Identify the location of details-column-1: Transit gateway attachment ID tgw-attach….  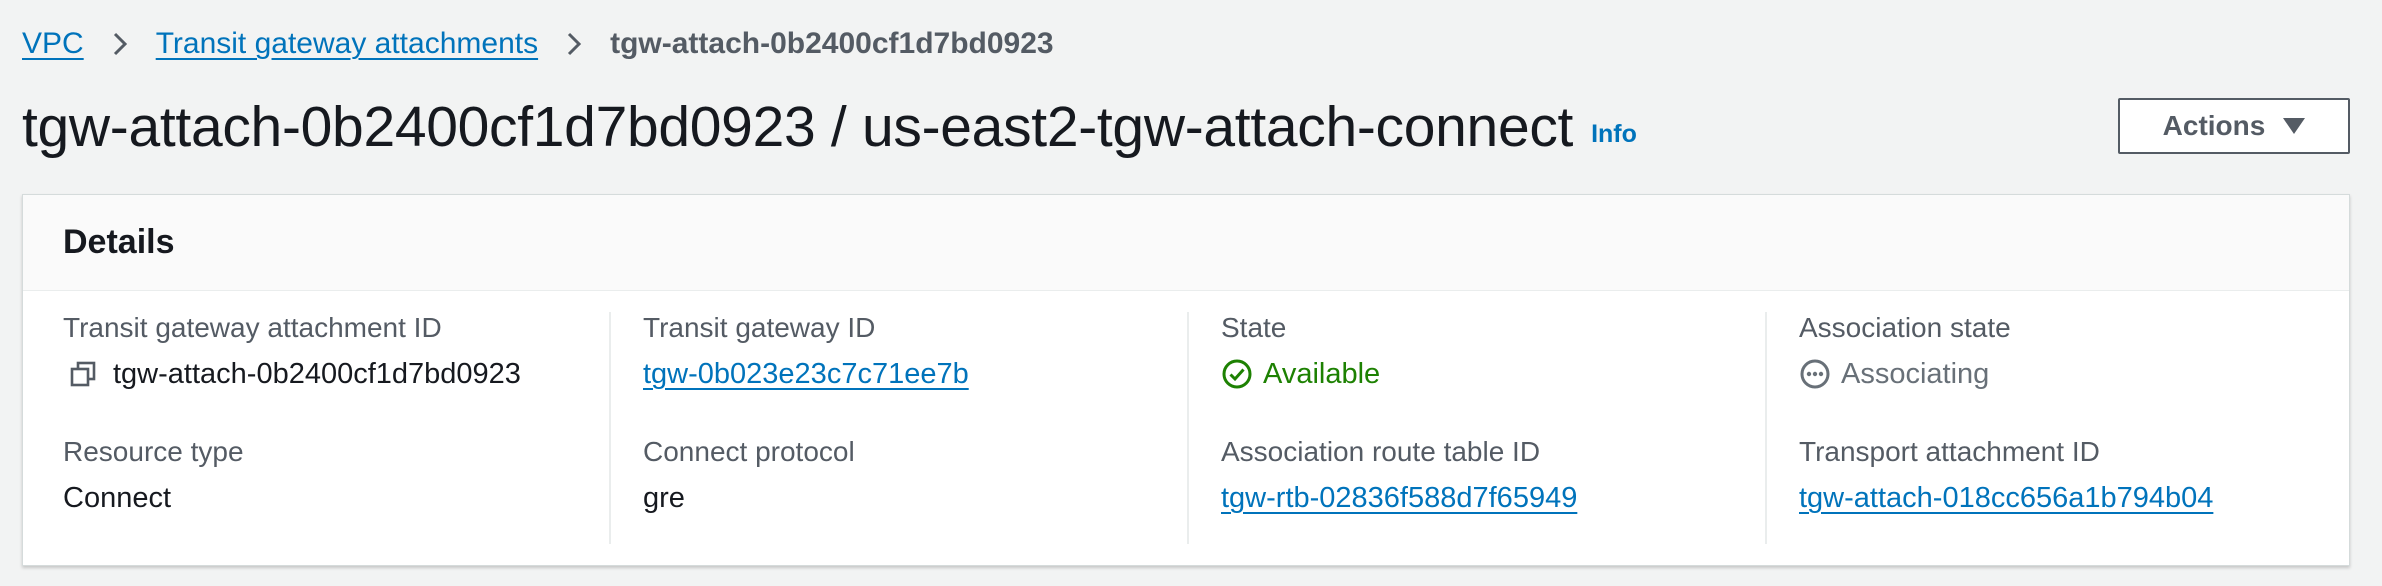
(312, 429).